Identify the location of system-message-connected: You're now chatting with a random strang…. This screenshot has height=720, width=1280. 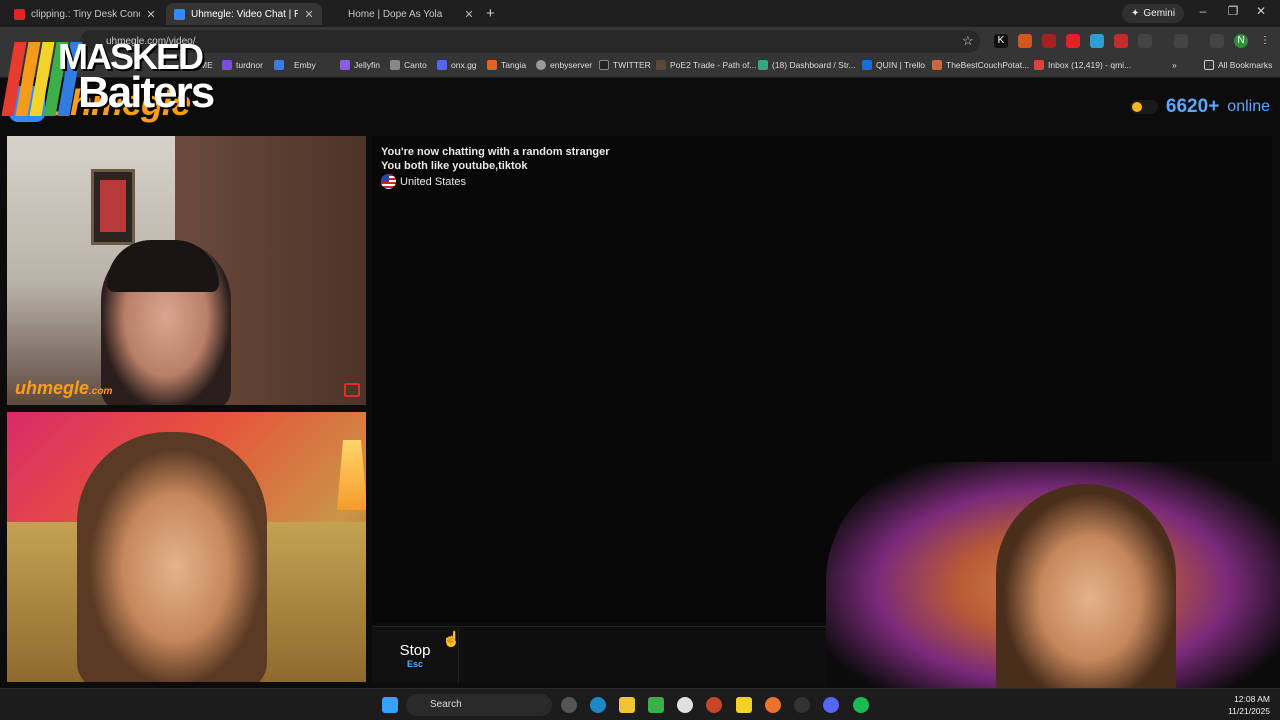
(495, 152).